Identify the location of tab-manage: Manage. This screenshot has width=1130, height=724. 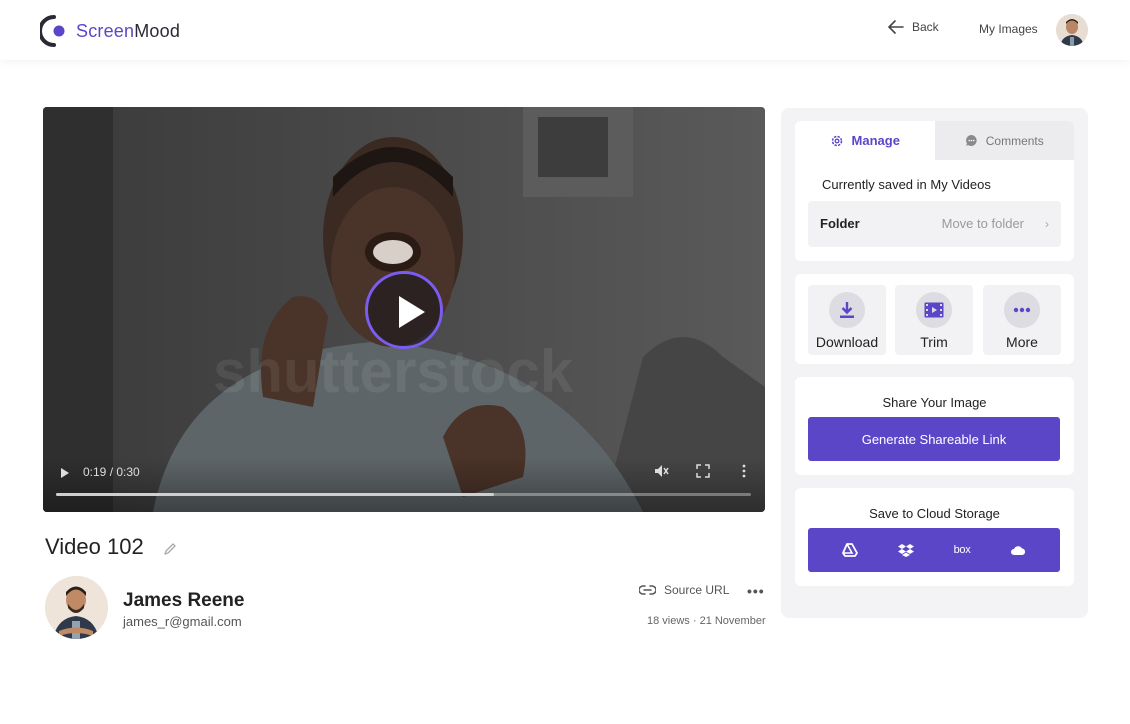
(865, 140).